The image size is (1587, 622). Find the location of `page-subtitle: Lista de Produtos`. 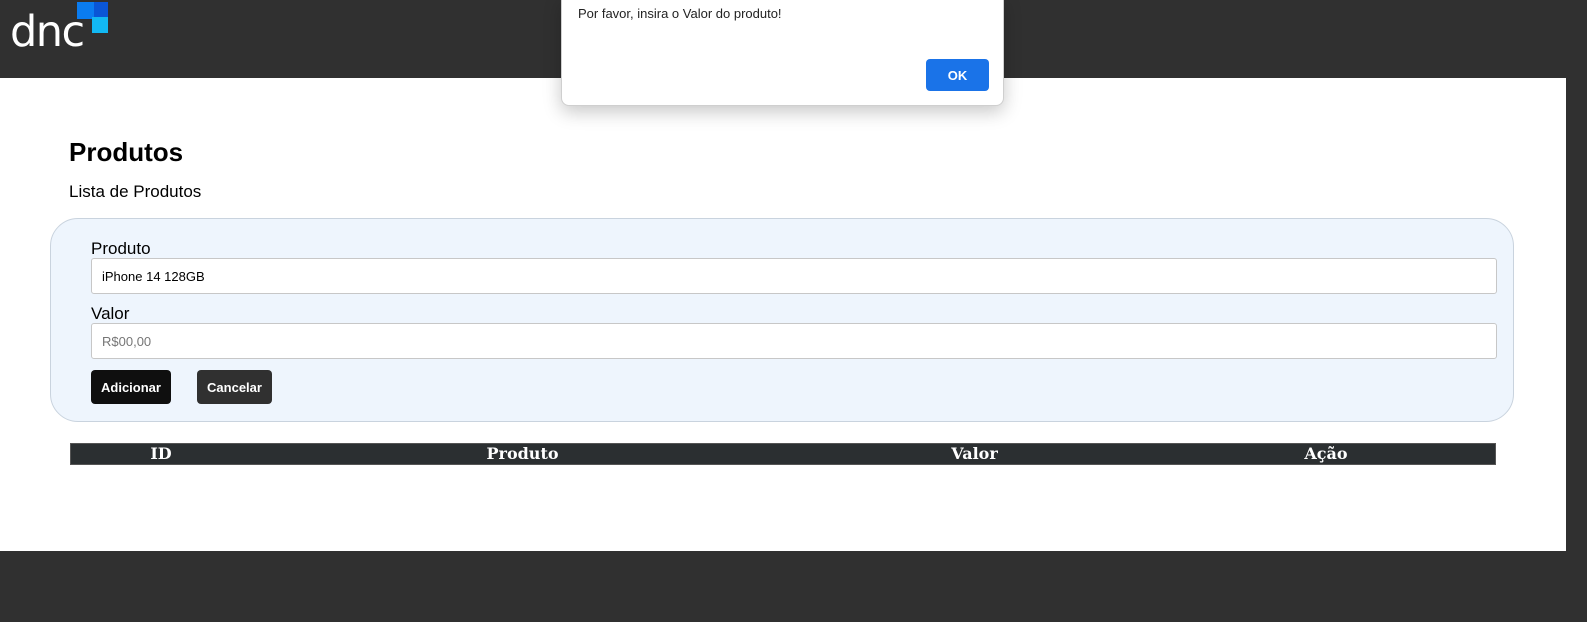

page-subtitle: Lista de Produtos is located at coordinates (135, 191).